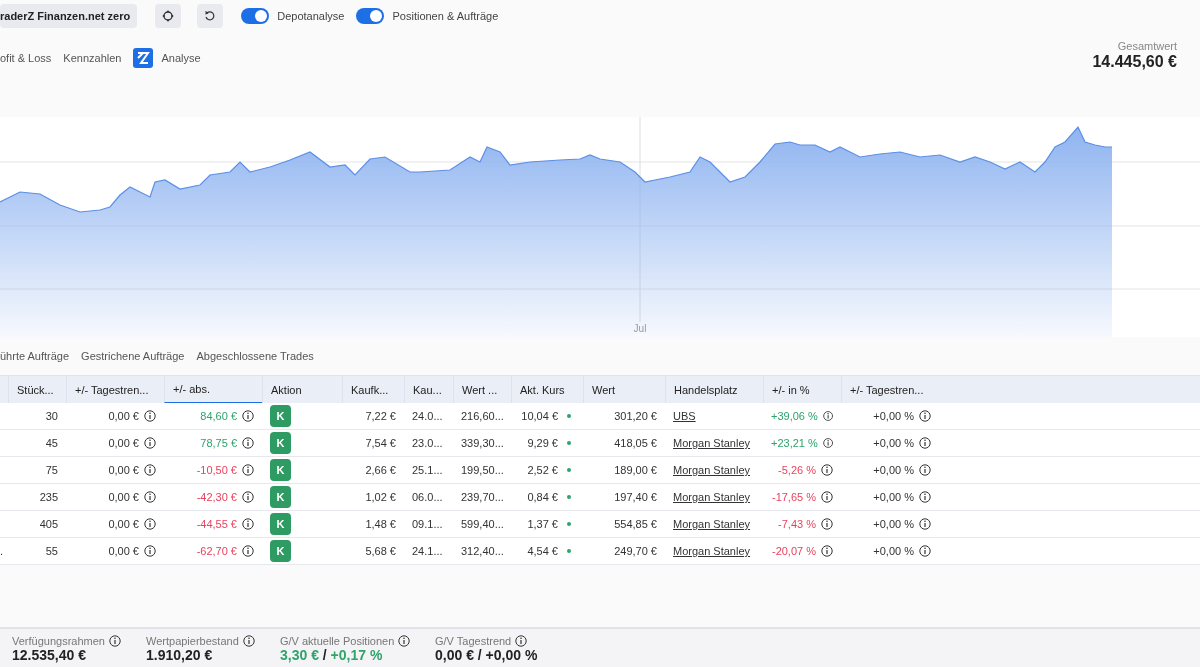 The width and height of the screenshot is (1200, 667). What do you see at coordinates (51, 551) in the screenshot?
I see `table-cell: 55` at bounding box center [51, 551].